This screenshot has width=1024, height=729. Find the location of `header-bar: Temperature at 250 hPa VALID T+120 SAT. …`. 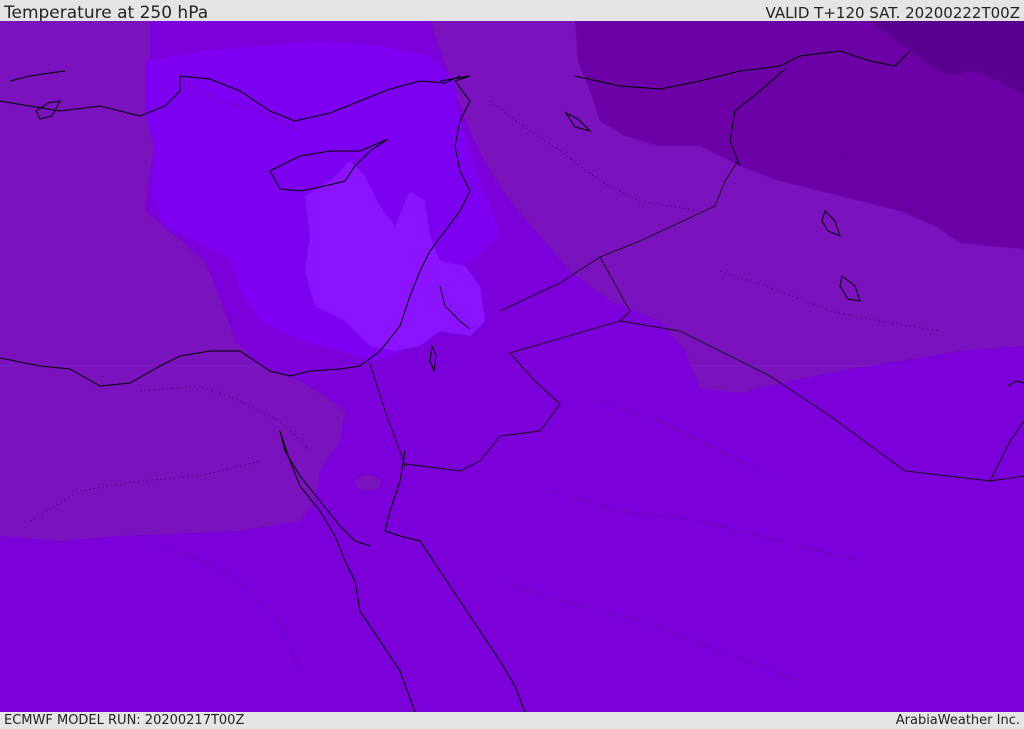

header-bar: Temperature at 250 hPa VALID T+120 SAT. … is located at coordinates (512, 11).